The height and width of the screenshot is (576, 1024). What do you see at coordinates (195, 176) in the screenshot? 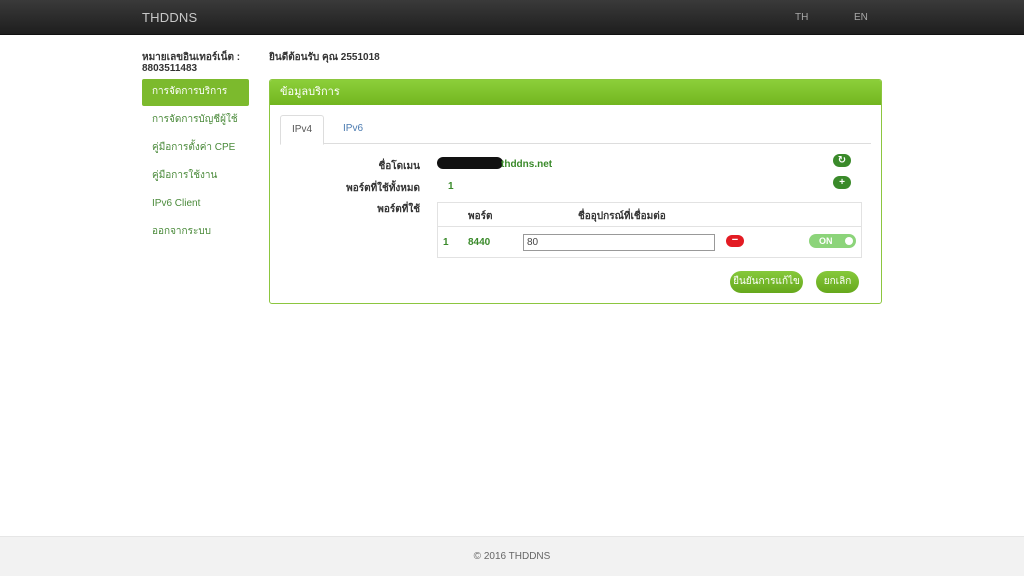
I see `sidebar-item-user-guide: คู่มือการใช้งาน` at bounding box center [195, 176].